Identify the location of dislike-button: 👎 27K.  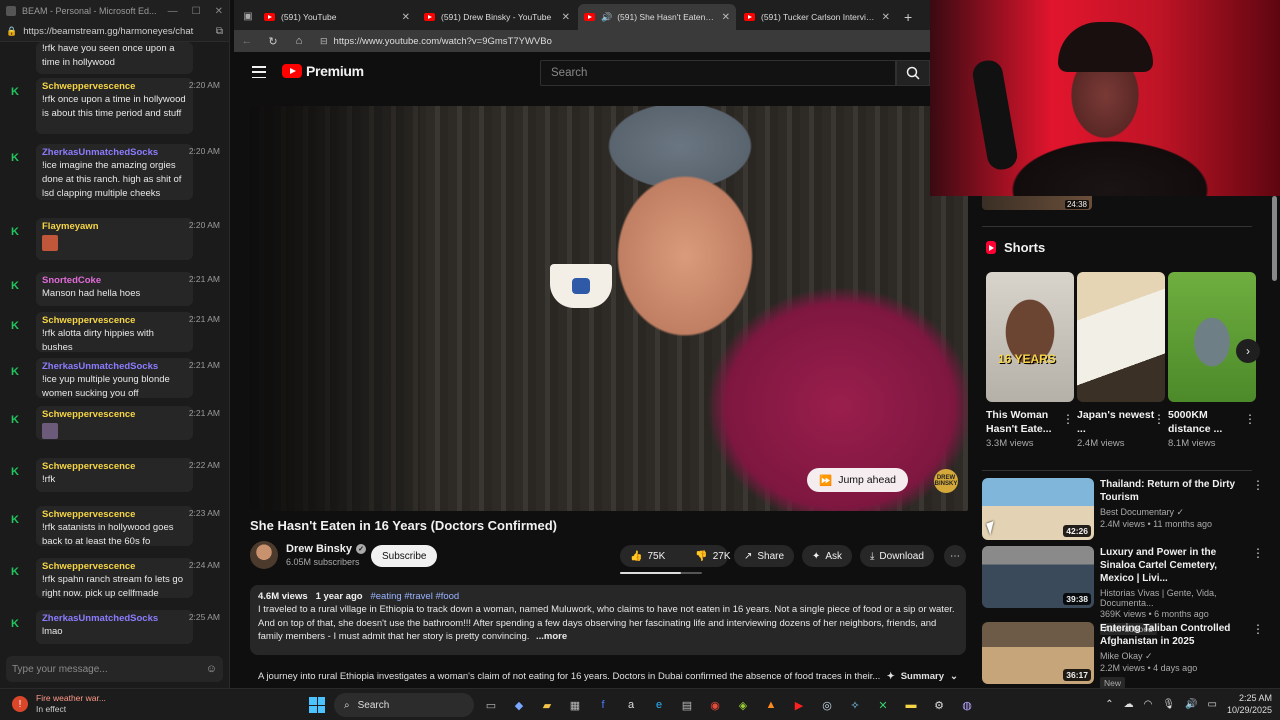
(712, 556).